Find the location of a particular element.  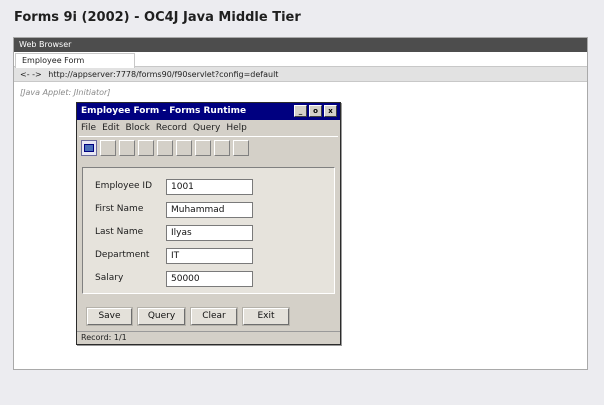

department-row: Department is located at coordinates (210, 256).